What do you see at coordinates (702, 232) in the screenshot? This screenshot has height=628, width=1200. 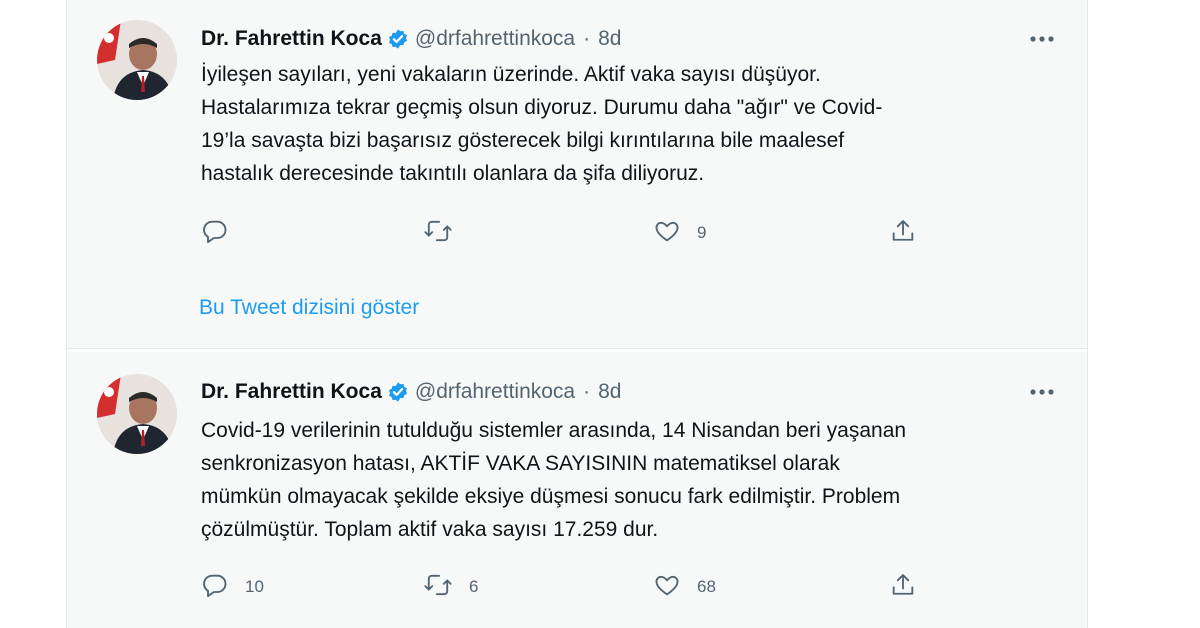 I see `like-count: 9` at bounding box center [702, 232].